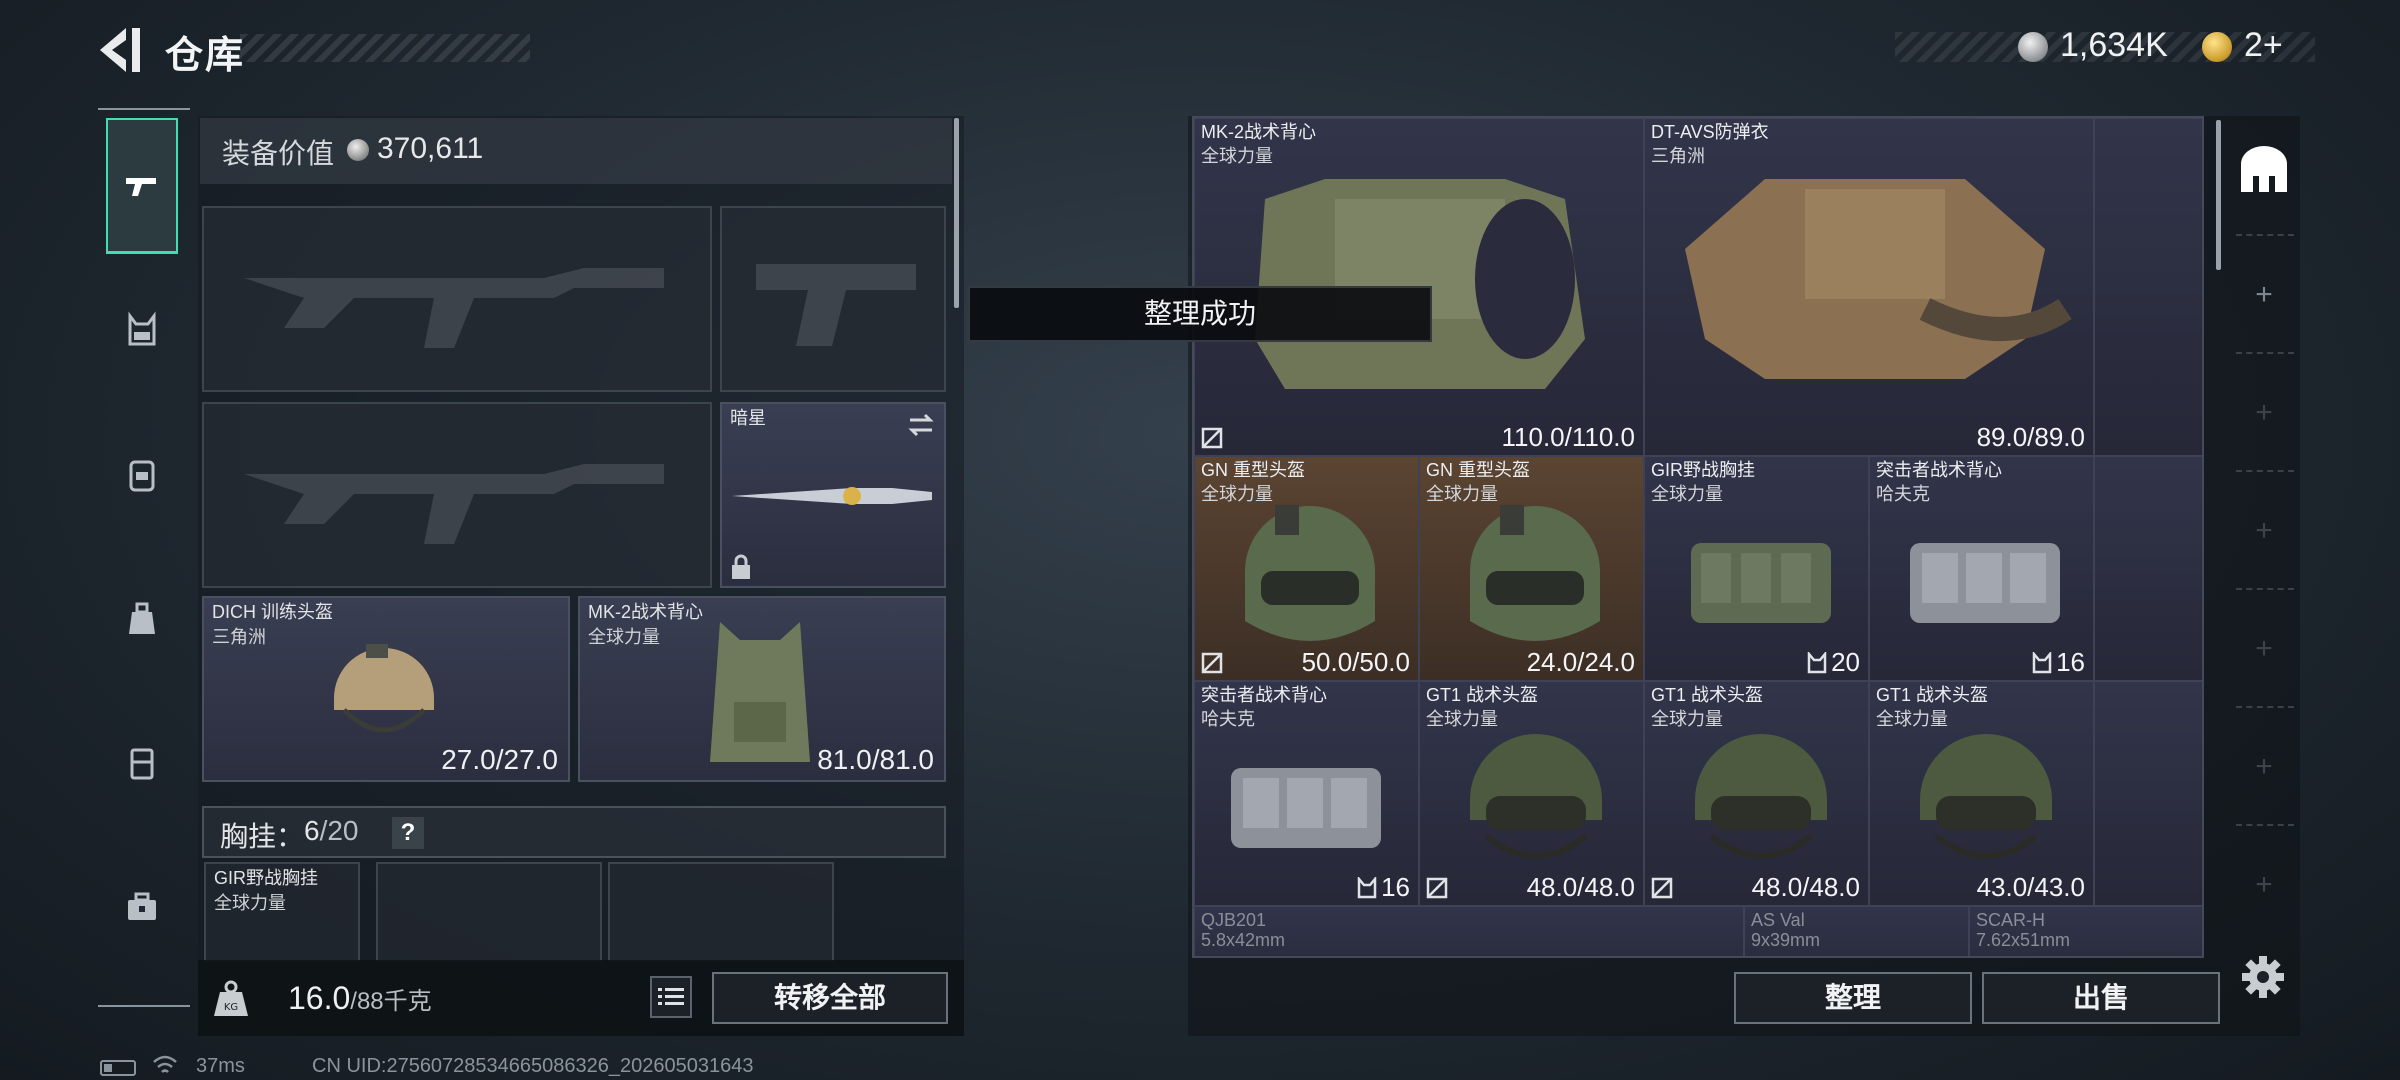 The image size is (2400, 1080). Describe the element at coordinates (408, 833) in the screenshot. I see `help-icon: ?` at that location.